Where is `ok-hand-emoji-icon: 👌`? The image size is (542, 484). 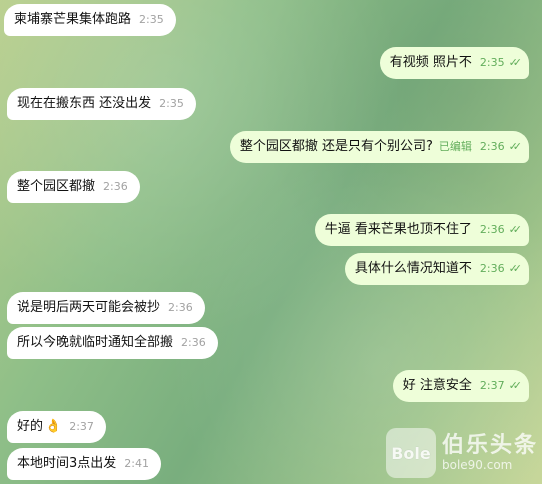
ok-hand-emoji-icon: 👌 is located at coordinates (53, 426).